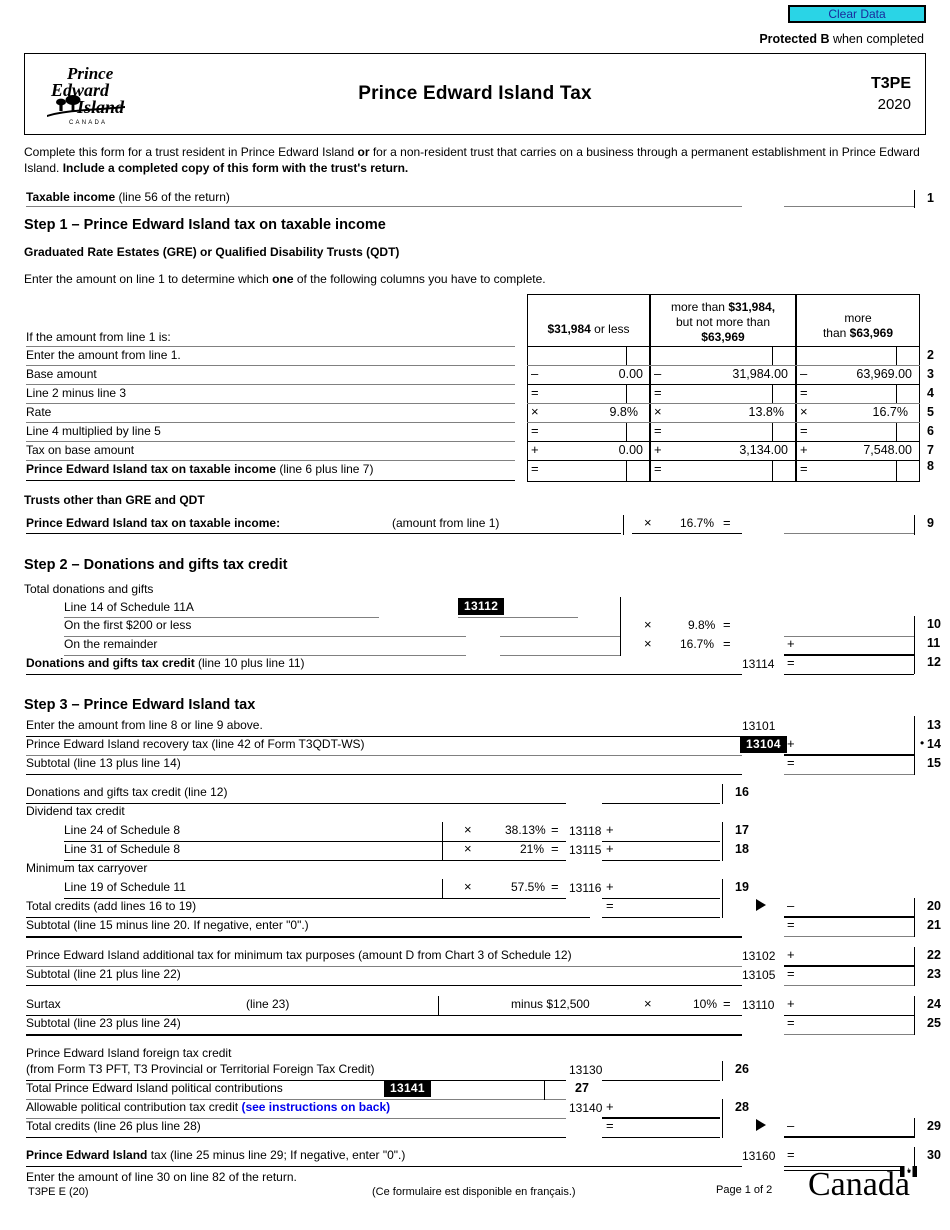 The height and width of the screenshot is (1230, 950). What do you see at coordinates (857, 908) in the screenshot?
I see `line-20-input` at bounding box center [857, 908].